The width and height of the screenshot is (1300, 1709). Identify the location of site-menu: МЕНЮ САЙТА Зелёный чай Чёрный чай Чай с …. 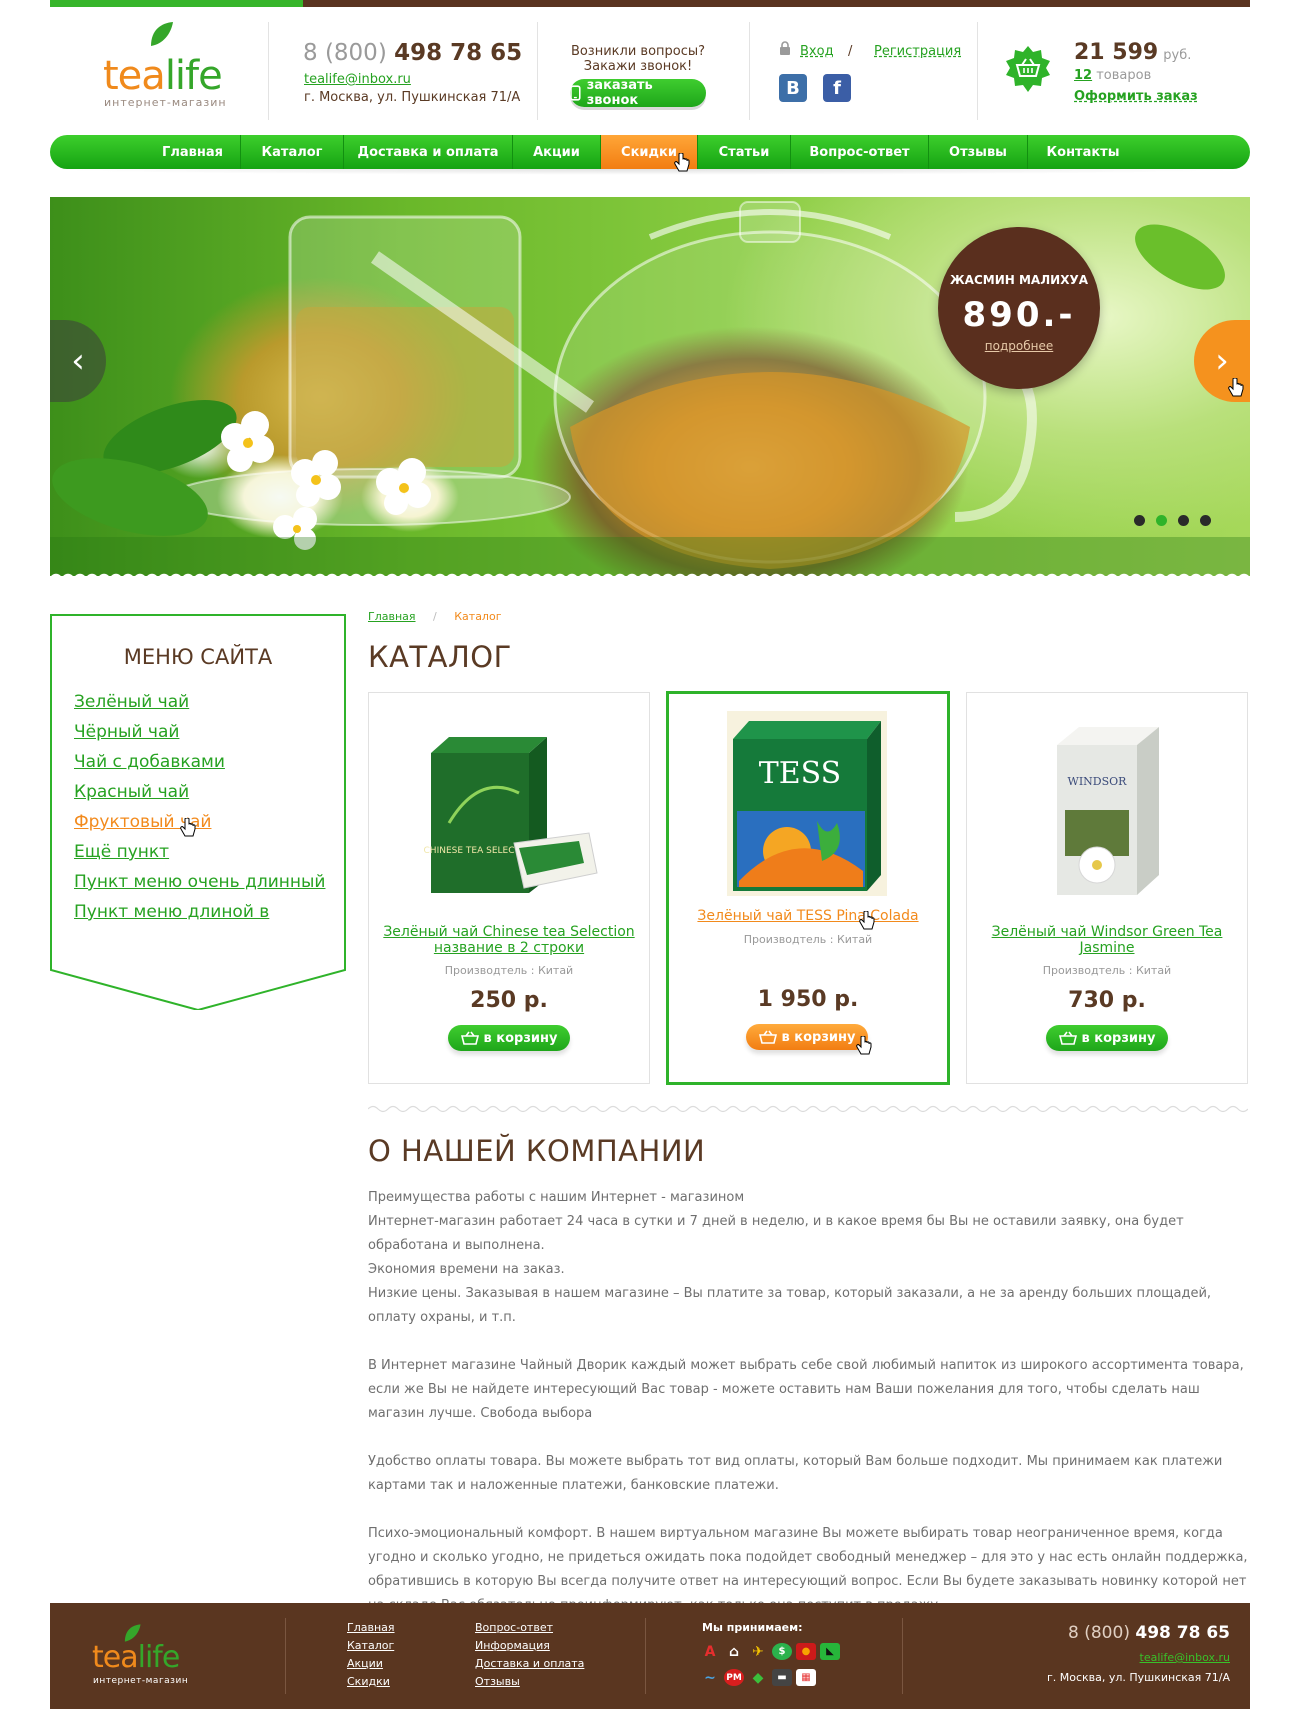
(198, 776).